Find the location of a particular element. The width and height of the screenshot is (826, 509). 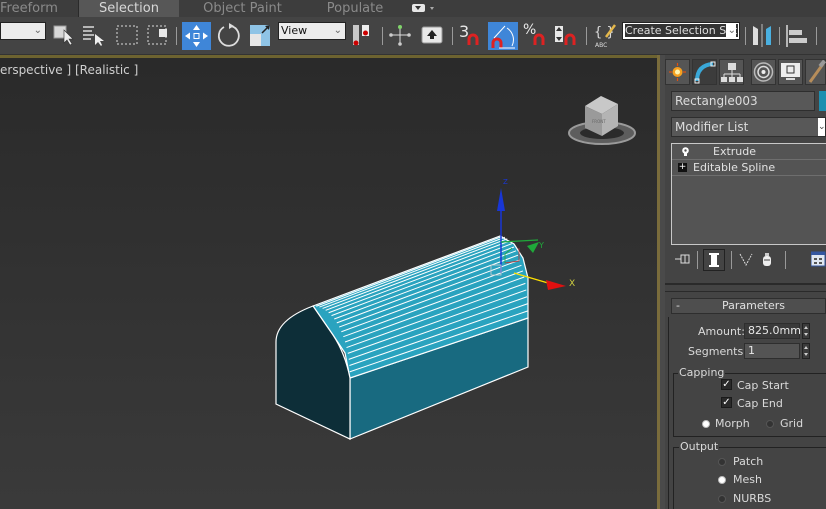

snaps-toggle-button: 3 is located at coordinates (471, 35).